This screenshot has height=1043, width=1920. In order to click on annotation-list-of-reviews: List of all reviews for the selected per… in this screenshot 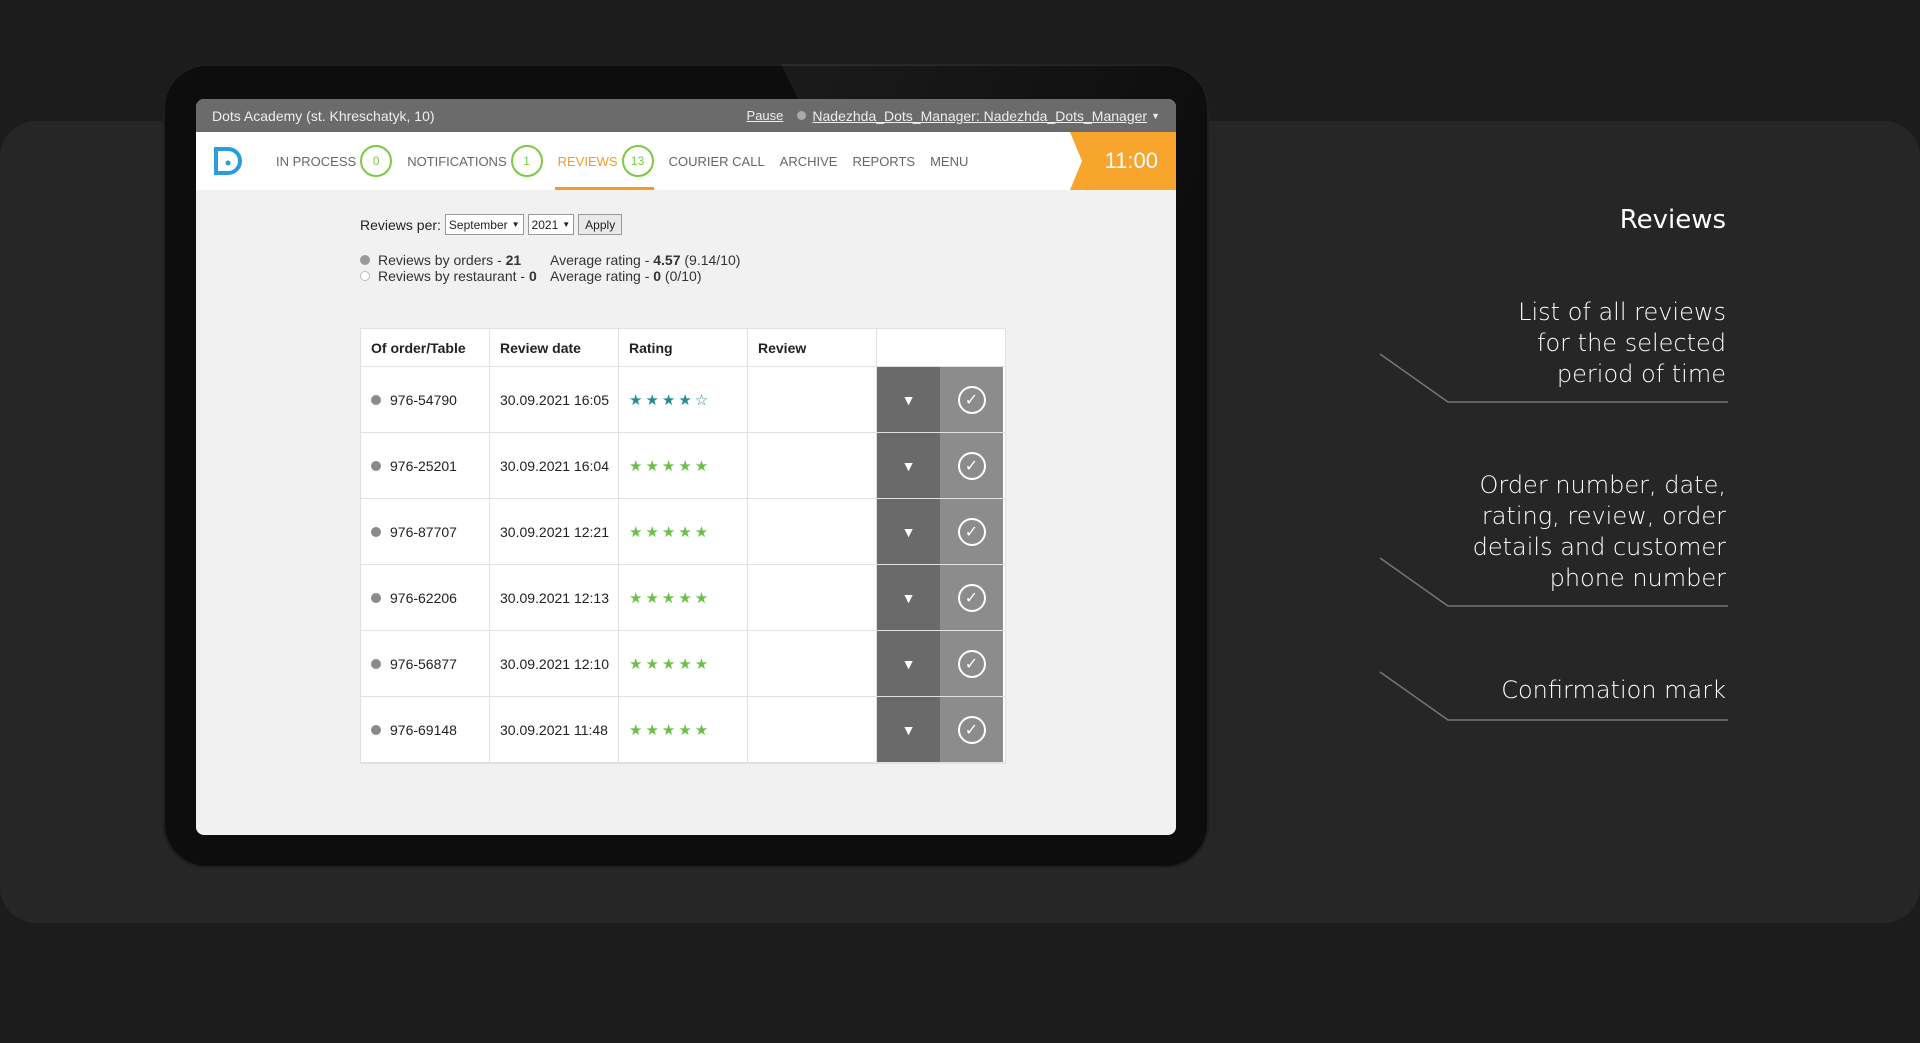, I will do `click(1622, 343)`.